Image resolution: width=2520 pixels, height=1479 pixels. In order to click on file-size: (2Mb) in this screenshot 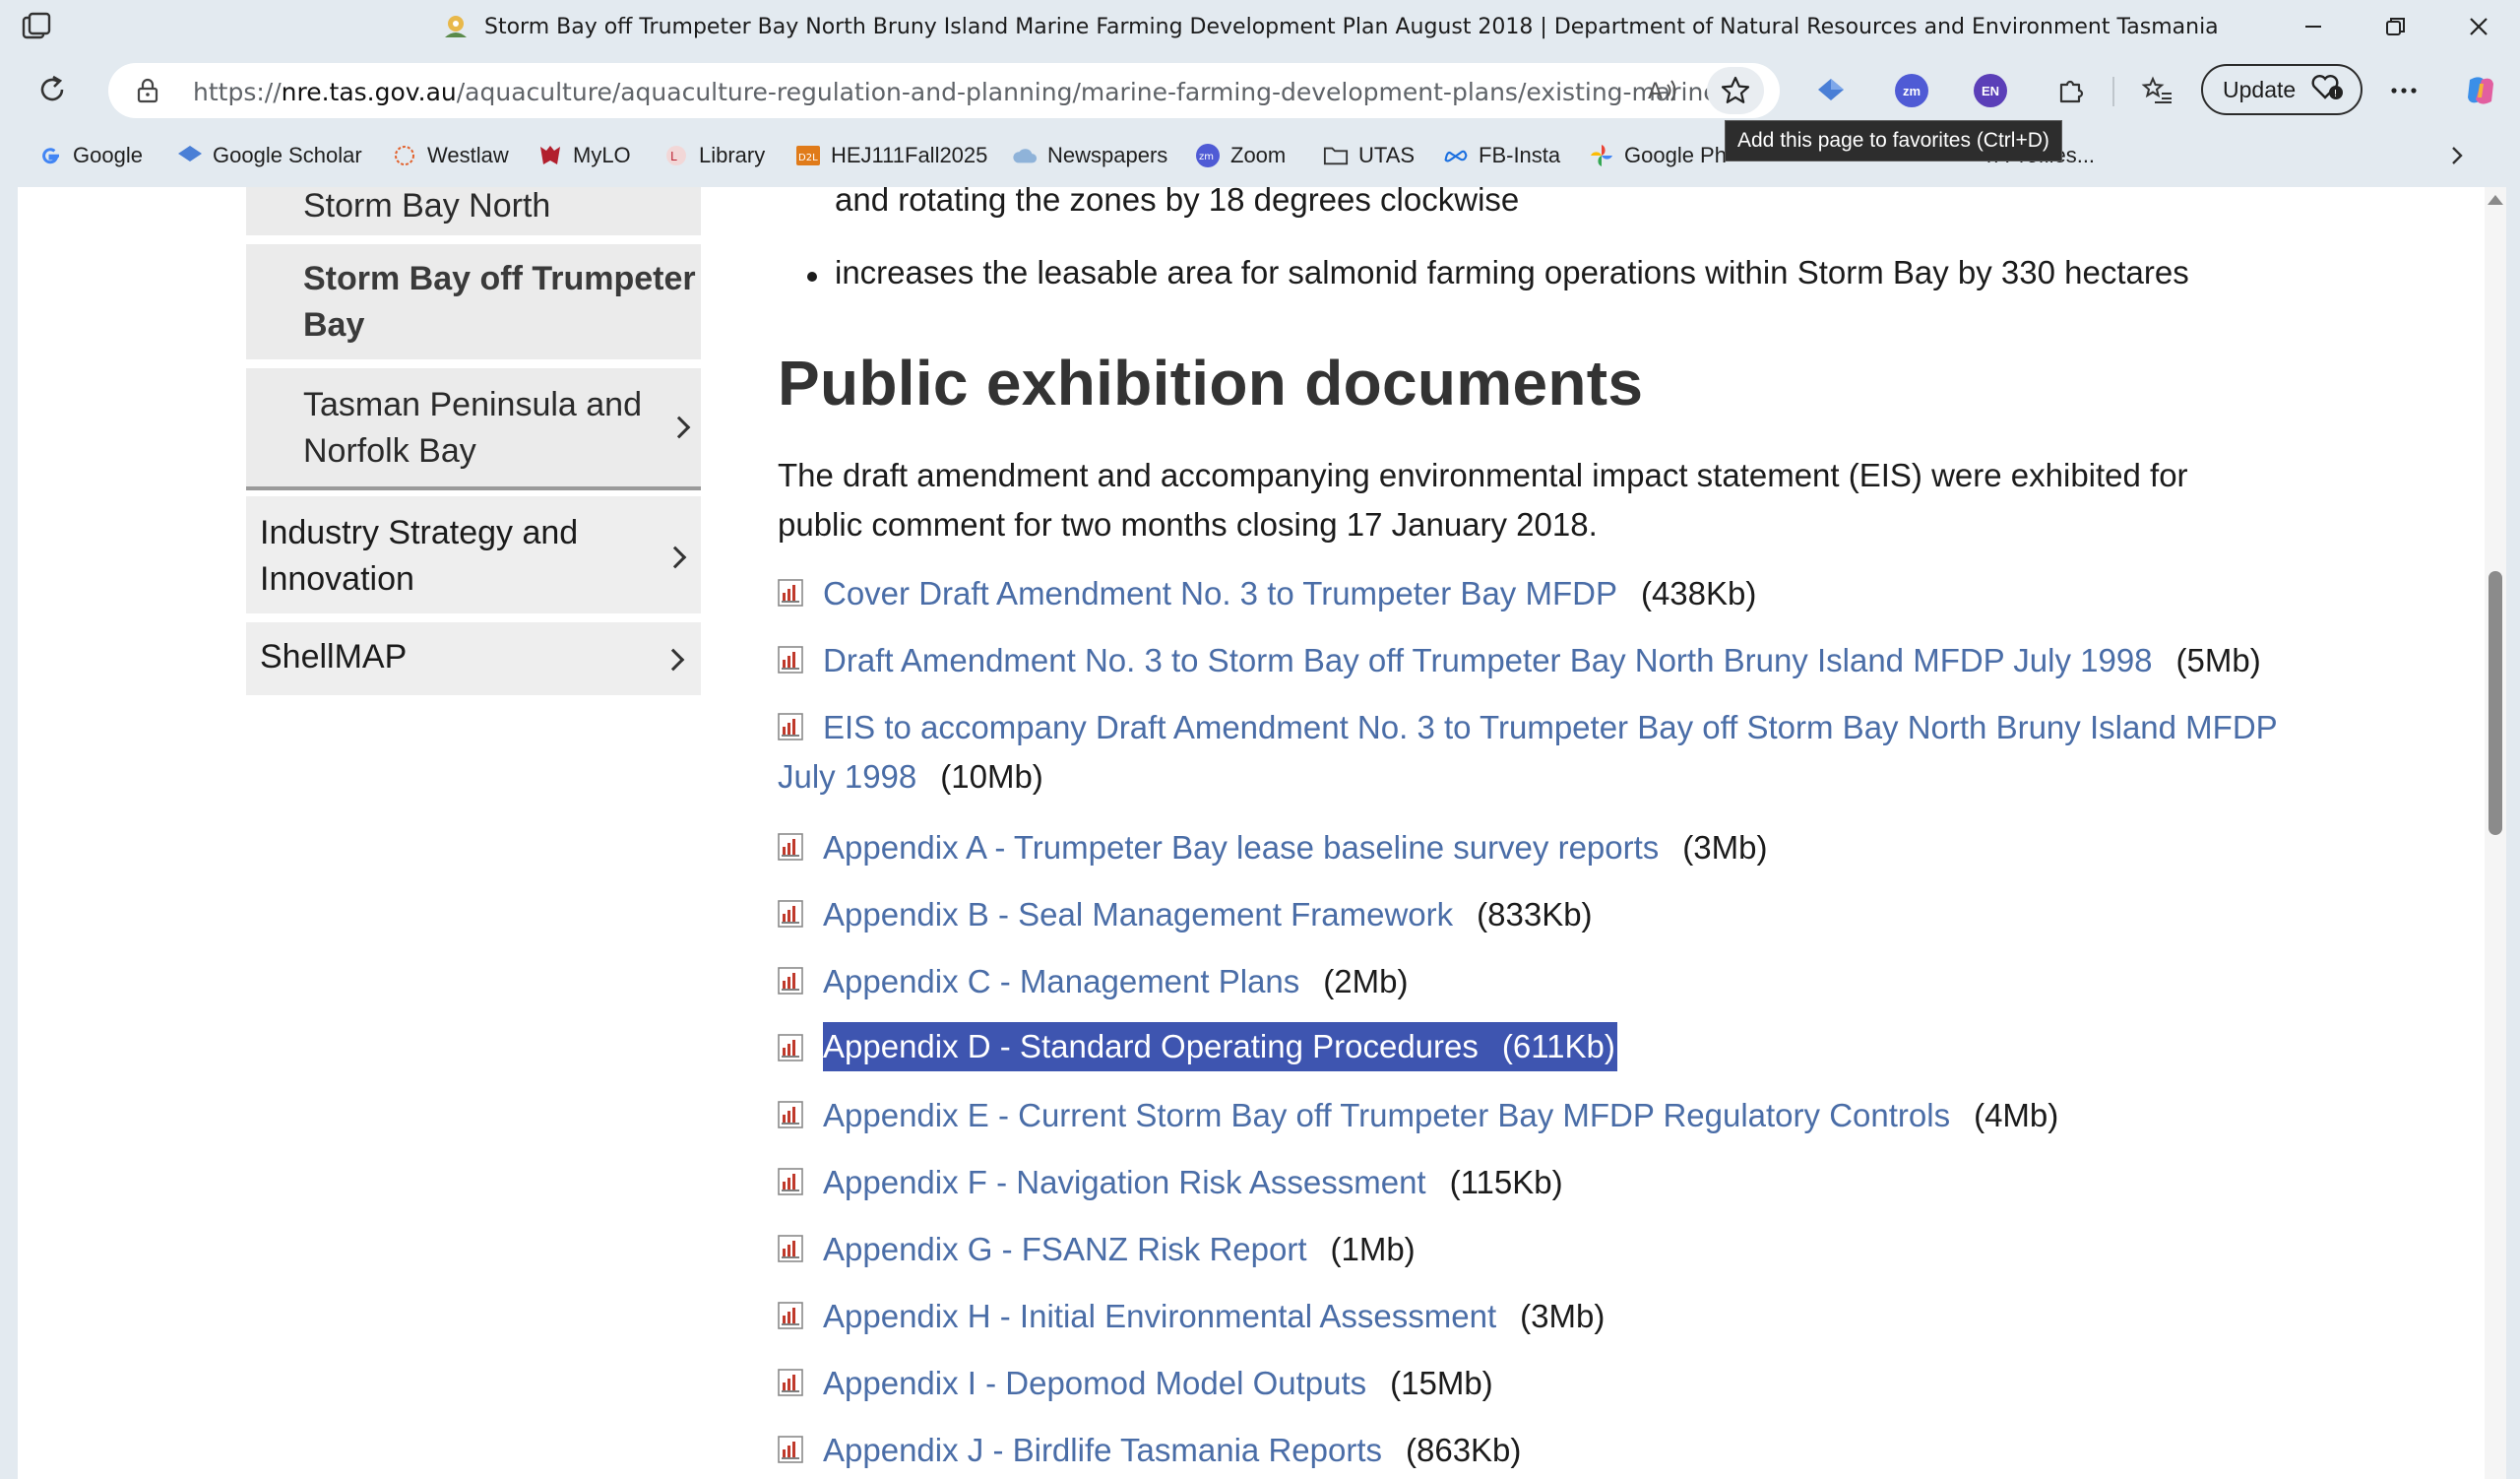, I will do `click(1366, 981)`.